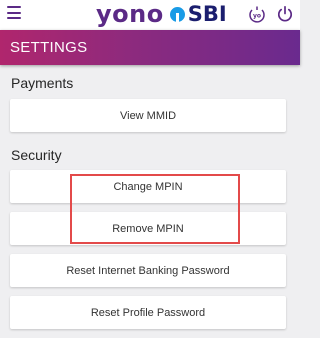 The image size is (320, 338). I want to click on settings-header: SETTINGS, so click(150, 47).